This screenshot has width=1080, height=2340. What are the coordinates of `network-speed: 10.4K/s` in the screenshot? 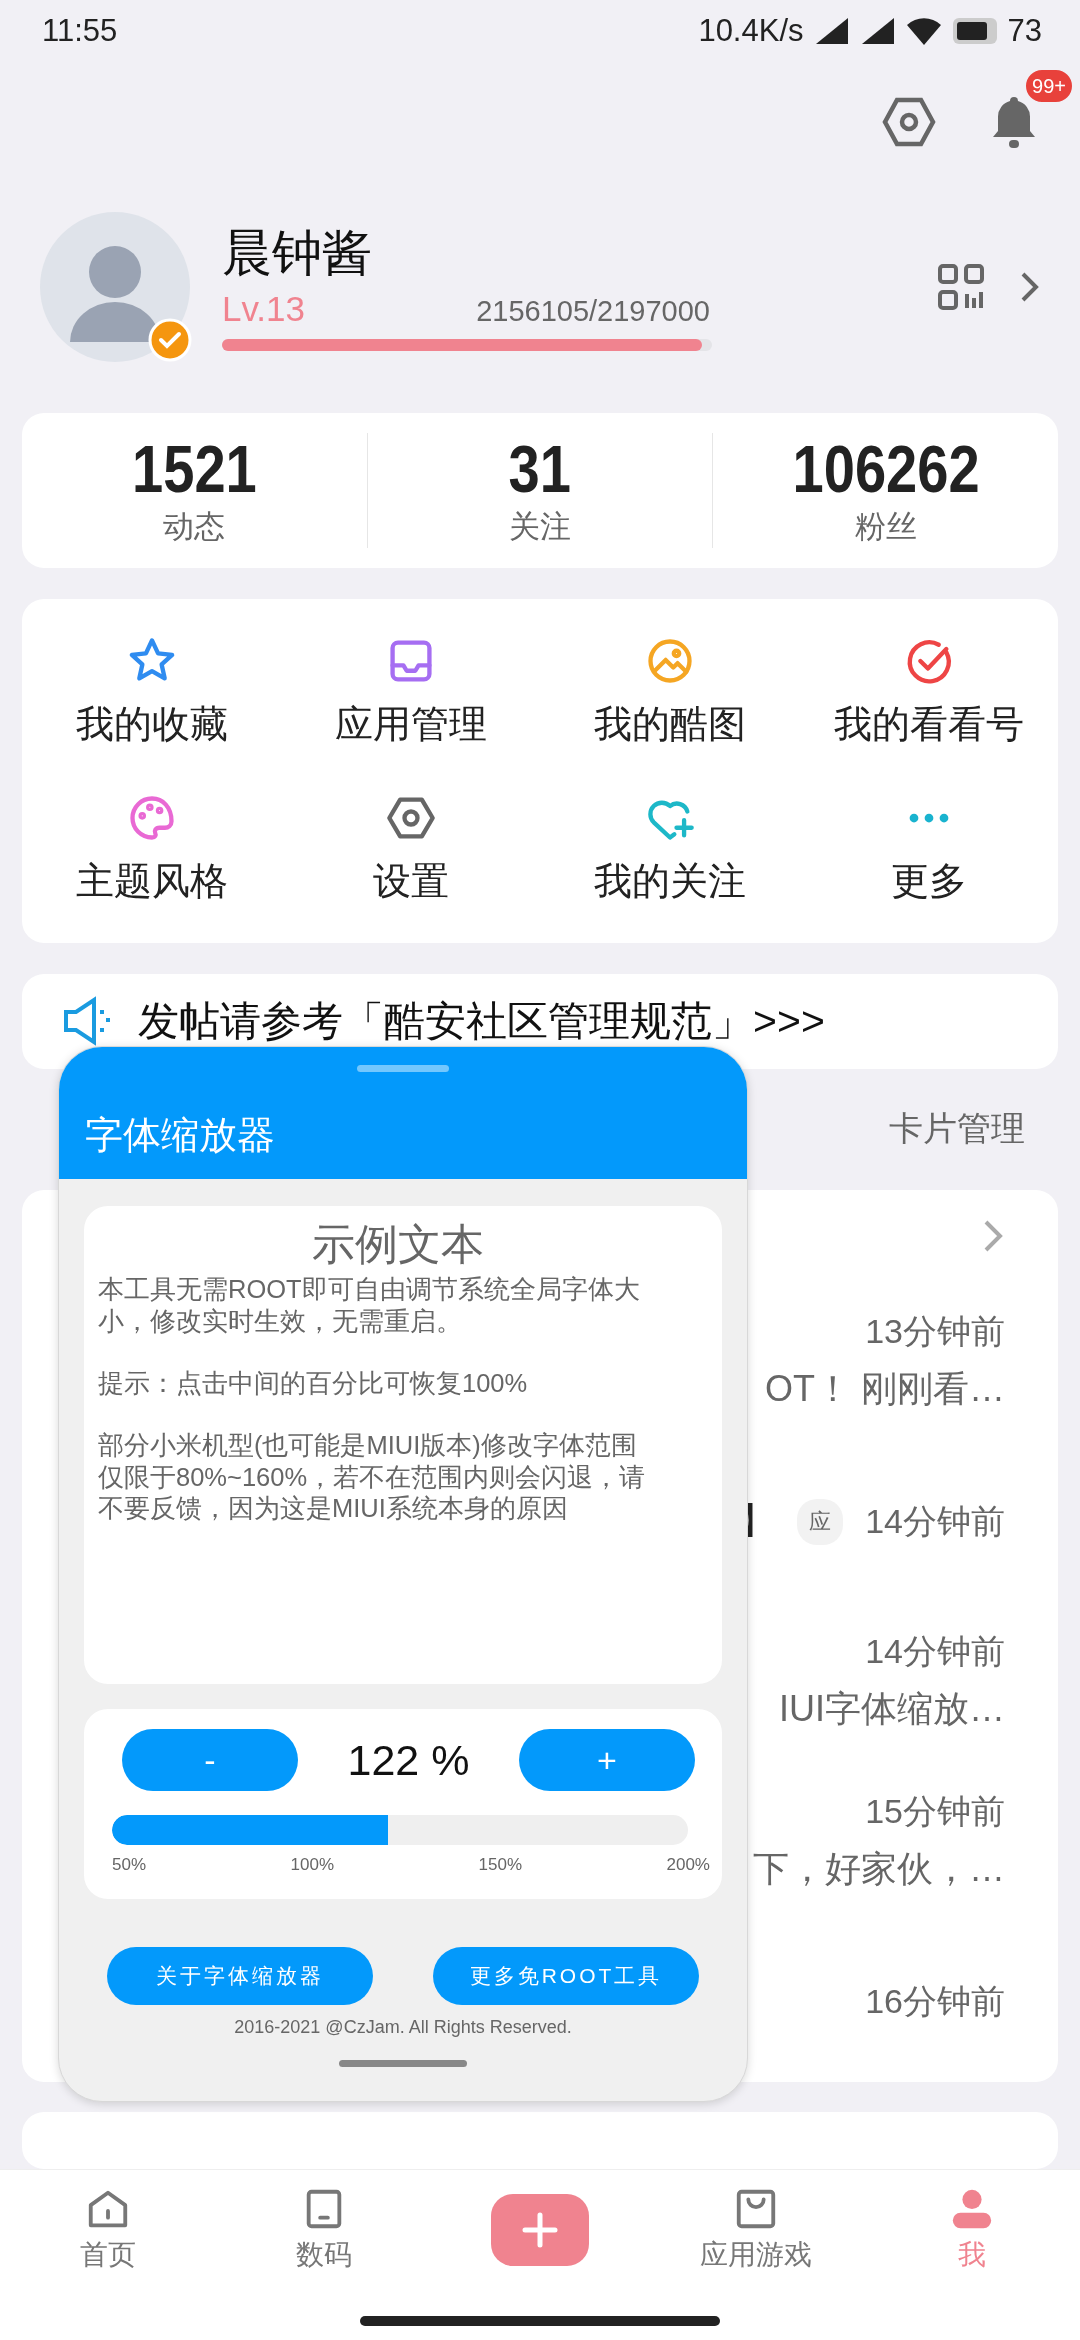 It's located at (751, 30).